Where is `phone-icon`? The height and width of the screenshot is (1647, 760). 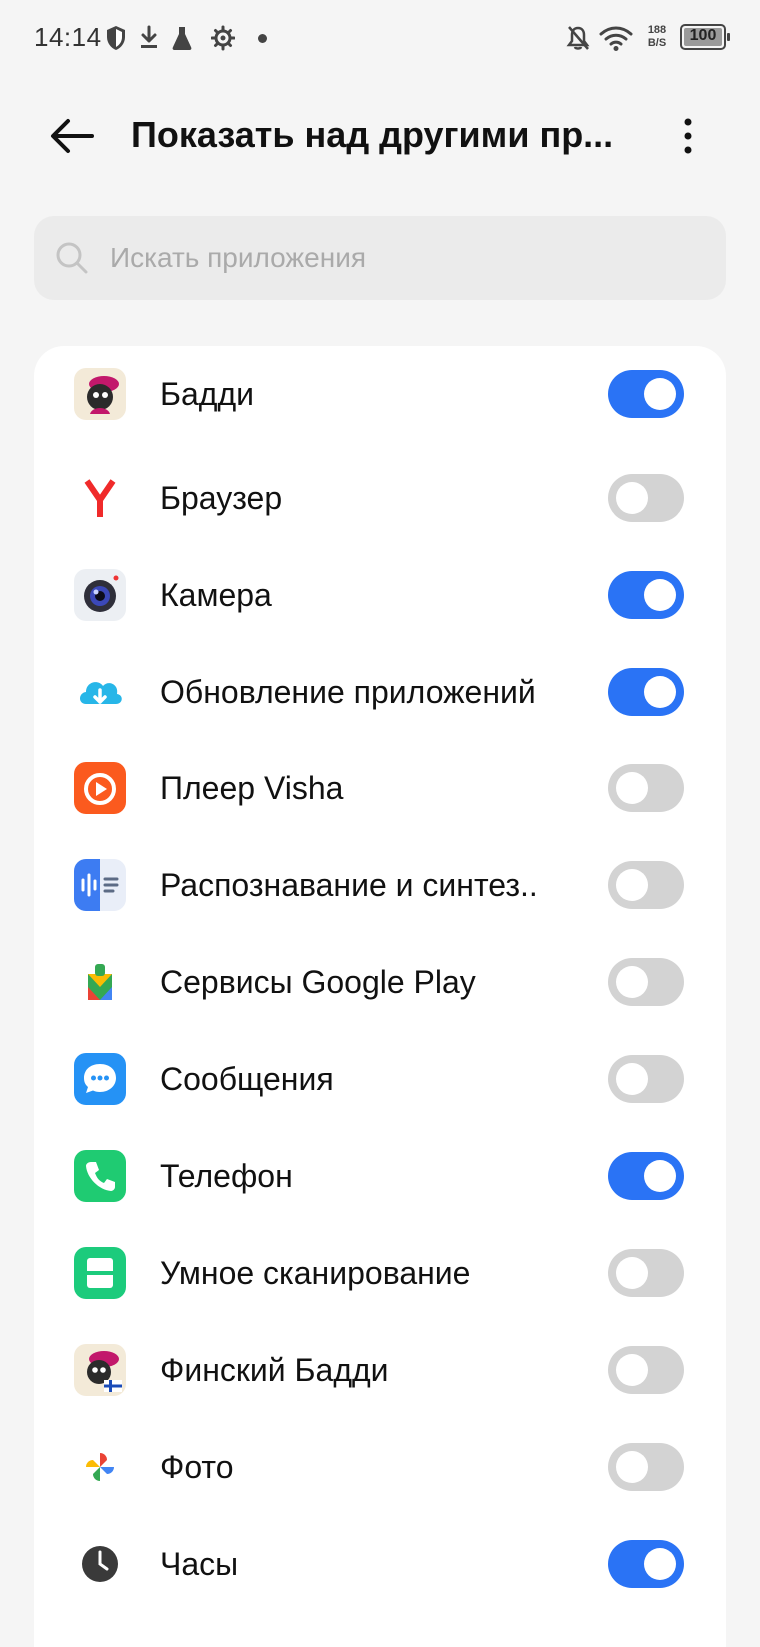 phone-icon is located at coordinates (100, 1176).